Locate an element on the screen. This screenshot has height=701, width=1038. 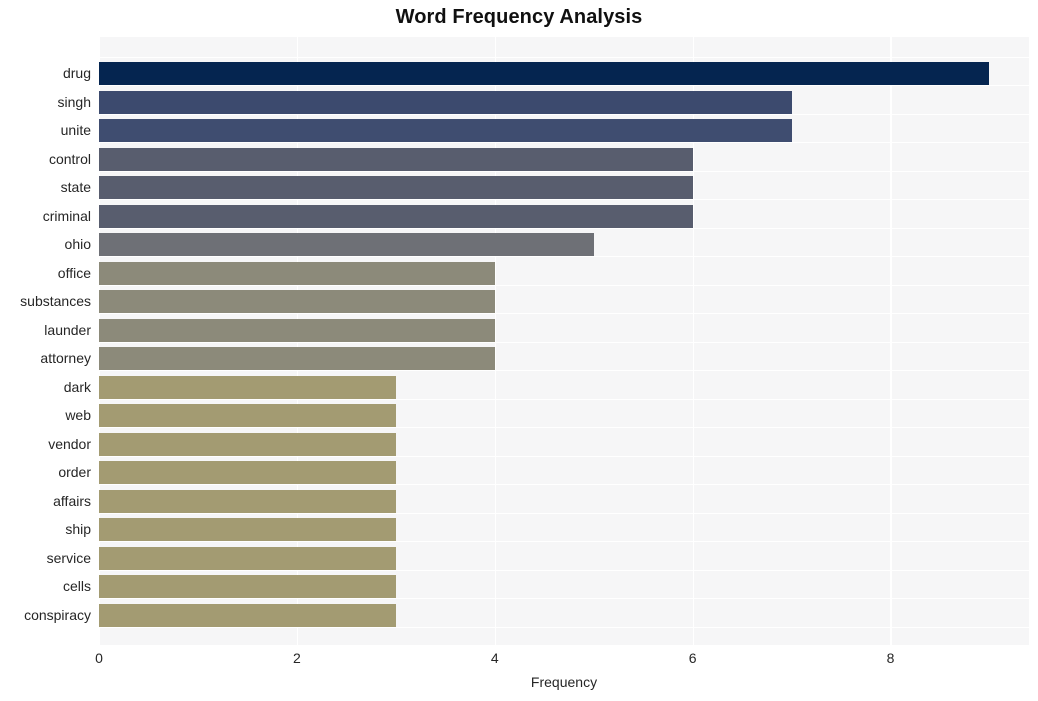
y-axis-tick-label: attorney is located at coordinates (65, 358).